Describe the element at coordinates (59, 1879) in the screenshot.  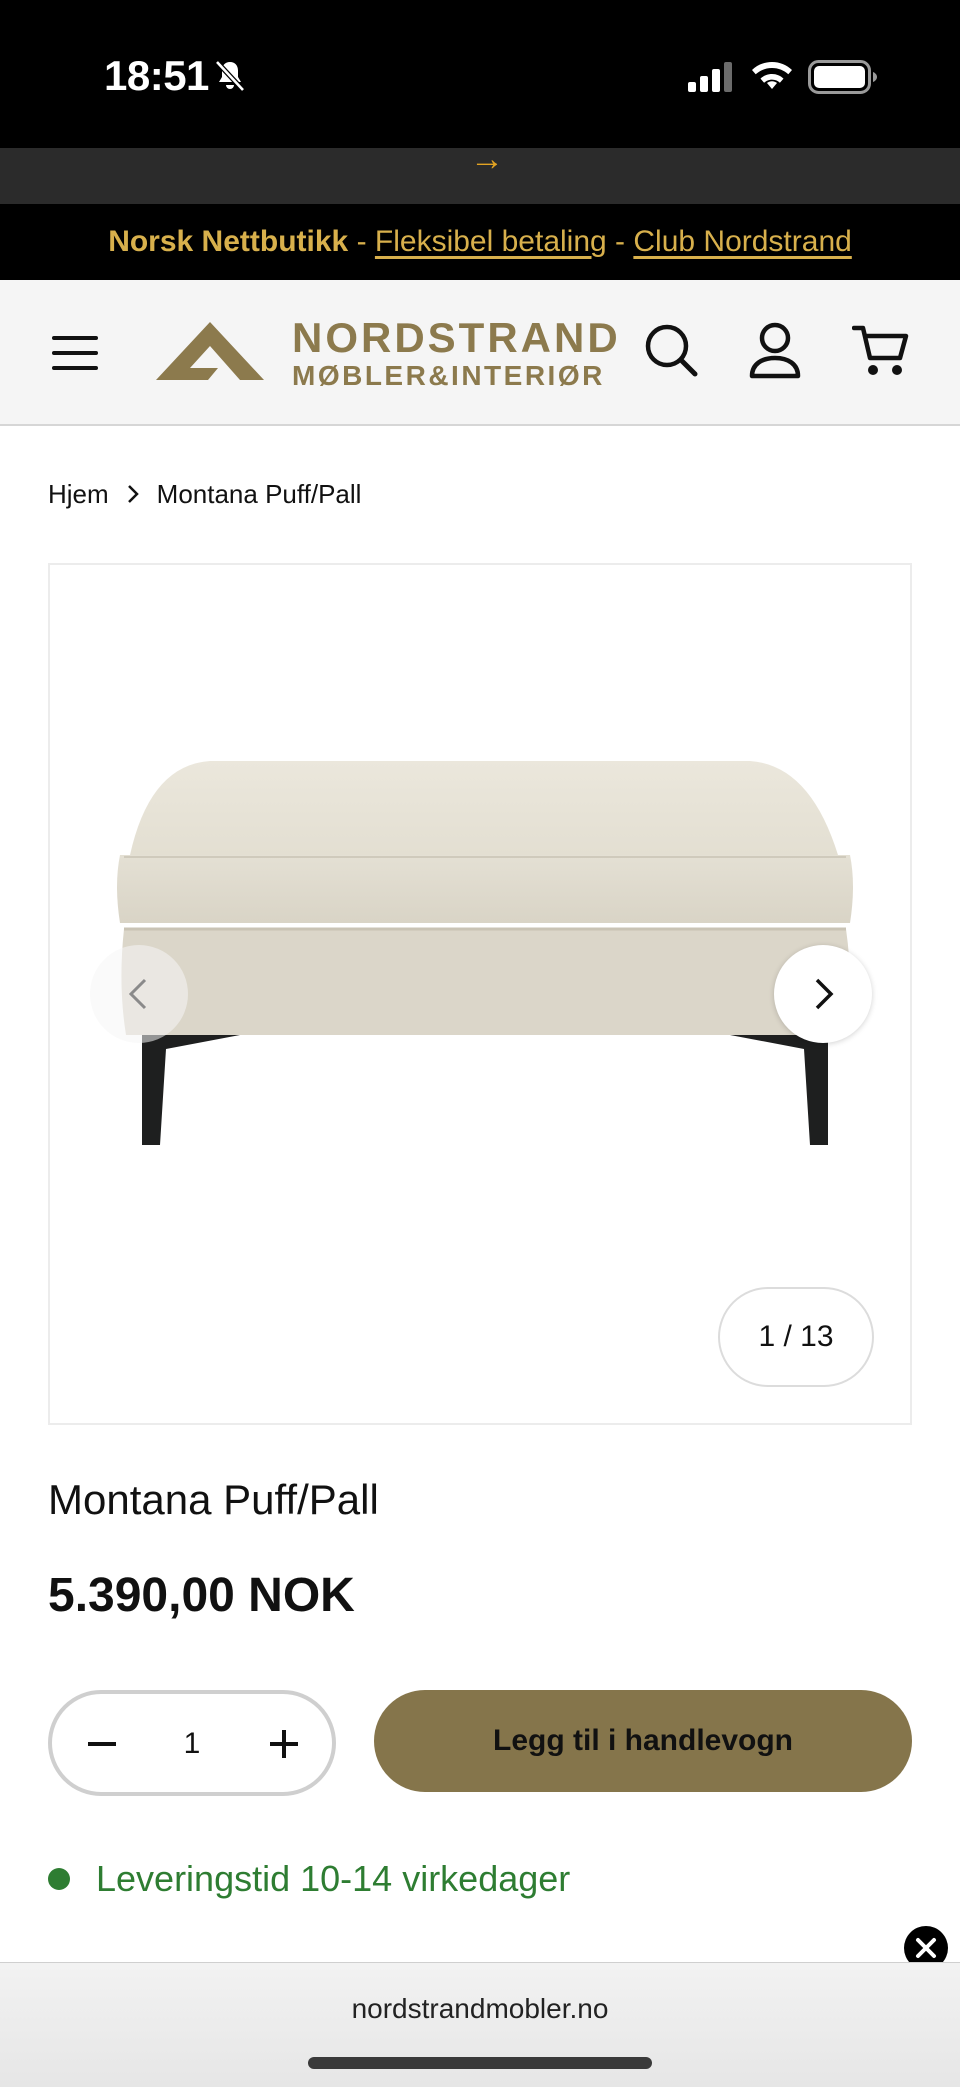
I see `in-stock-dot-icon` at that location.